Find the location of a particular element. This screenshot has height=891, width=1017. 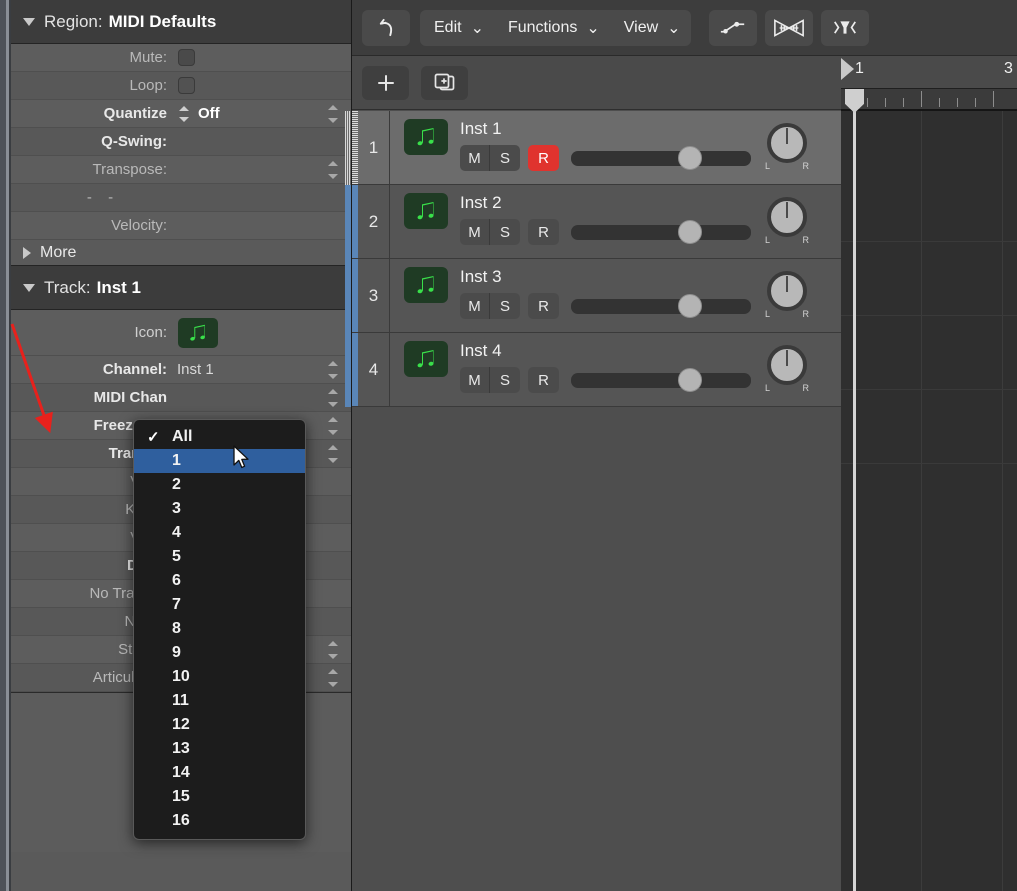

region-section-header: Region: MIDI Defaults is located at coordinates (181, 22).